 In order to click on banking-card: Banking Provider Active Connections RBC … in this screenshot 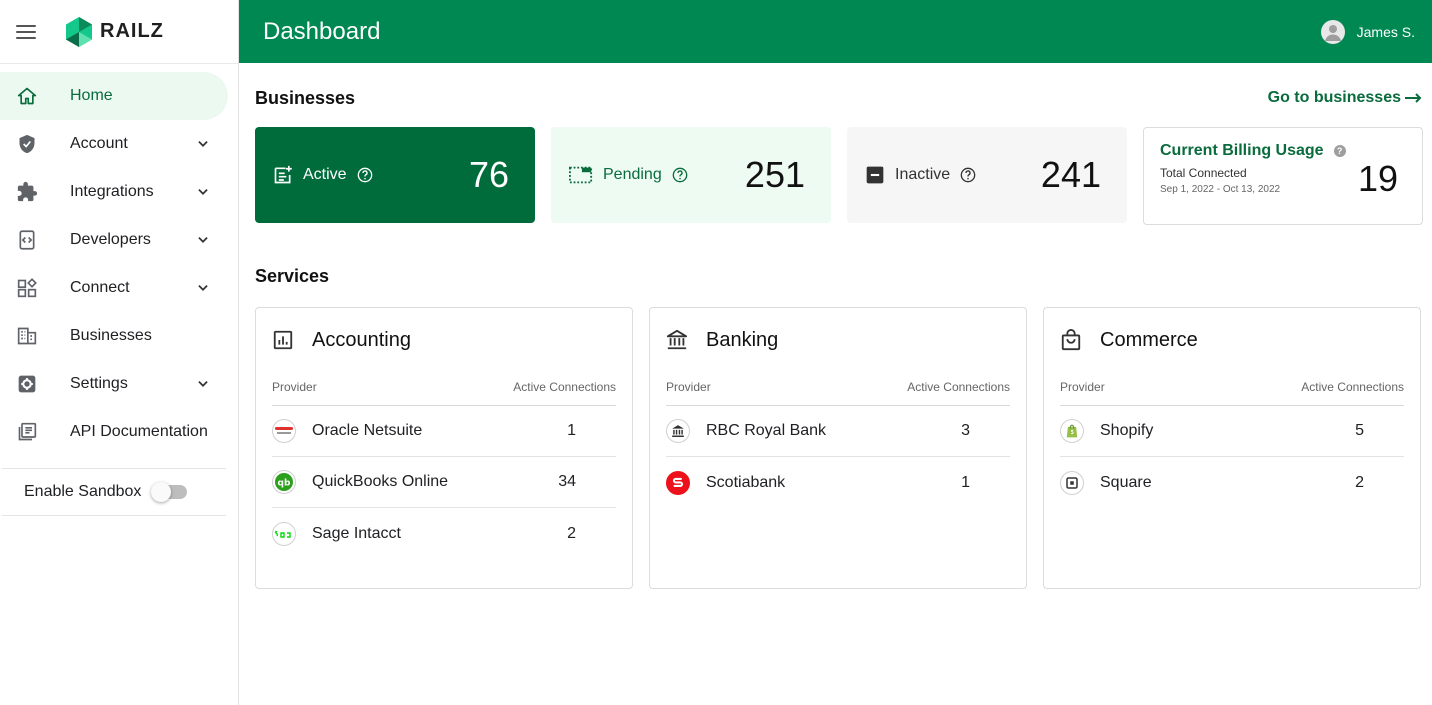, I will do `click(838, 448)`.